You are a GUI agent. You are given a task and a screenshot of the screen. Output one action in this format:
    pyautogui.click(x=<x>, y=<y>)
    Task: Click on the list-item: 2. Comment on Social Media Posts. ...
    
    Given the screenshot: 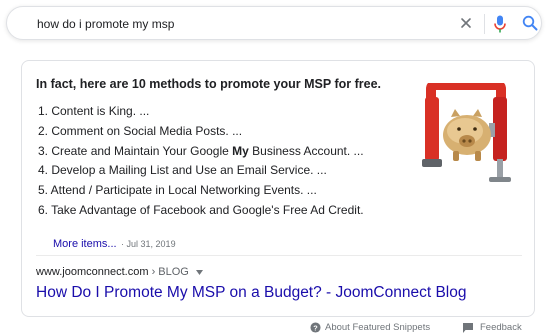 What is the action you would take?
    pyautogui.click(x=140, y=130)
    